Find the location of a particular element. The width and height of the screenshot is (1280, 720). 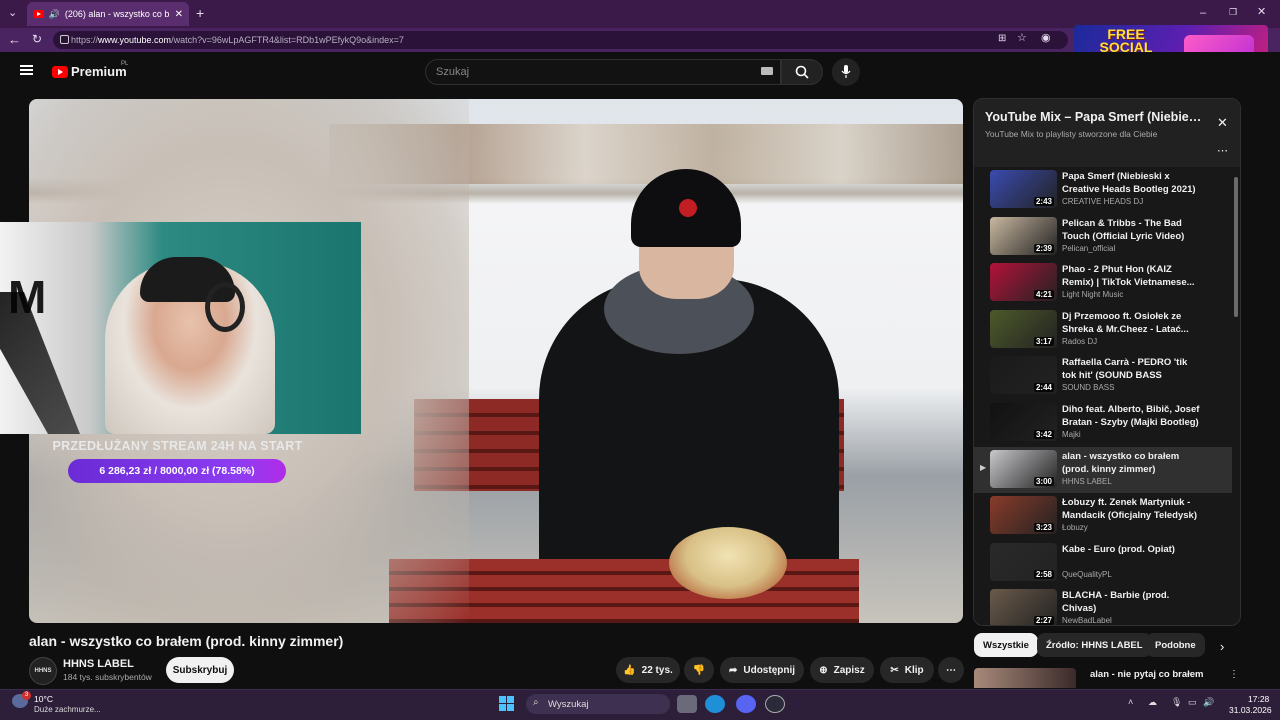

chip-source: Źródło: HHNS LABEL is located at coordinates (1094, 645).